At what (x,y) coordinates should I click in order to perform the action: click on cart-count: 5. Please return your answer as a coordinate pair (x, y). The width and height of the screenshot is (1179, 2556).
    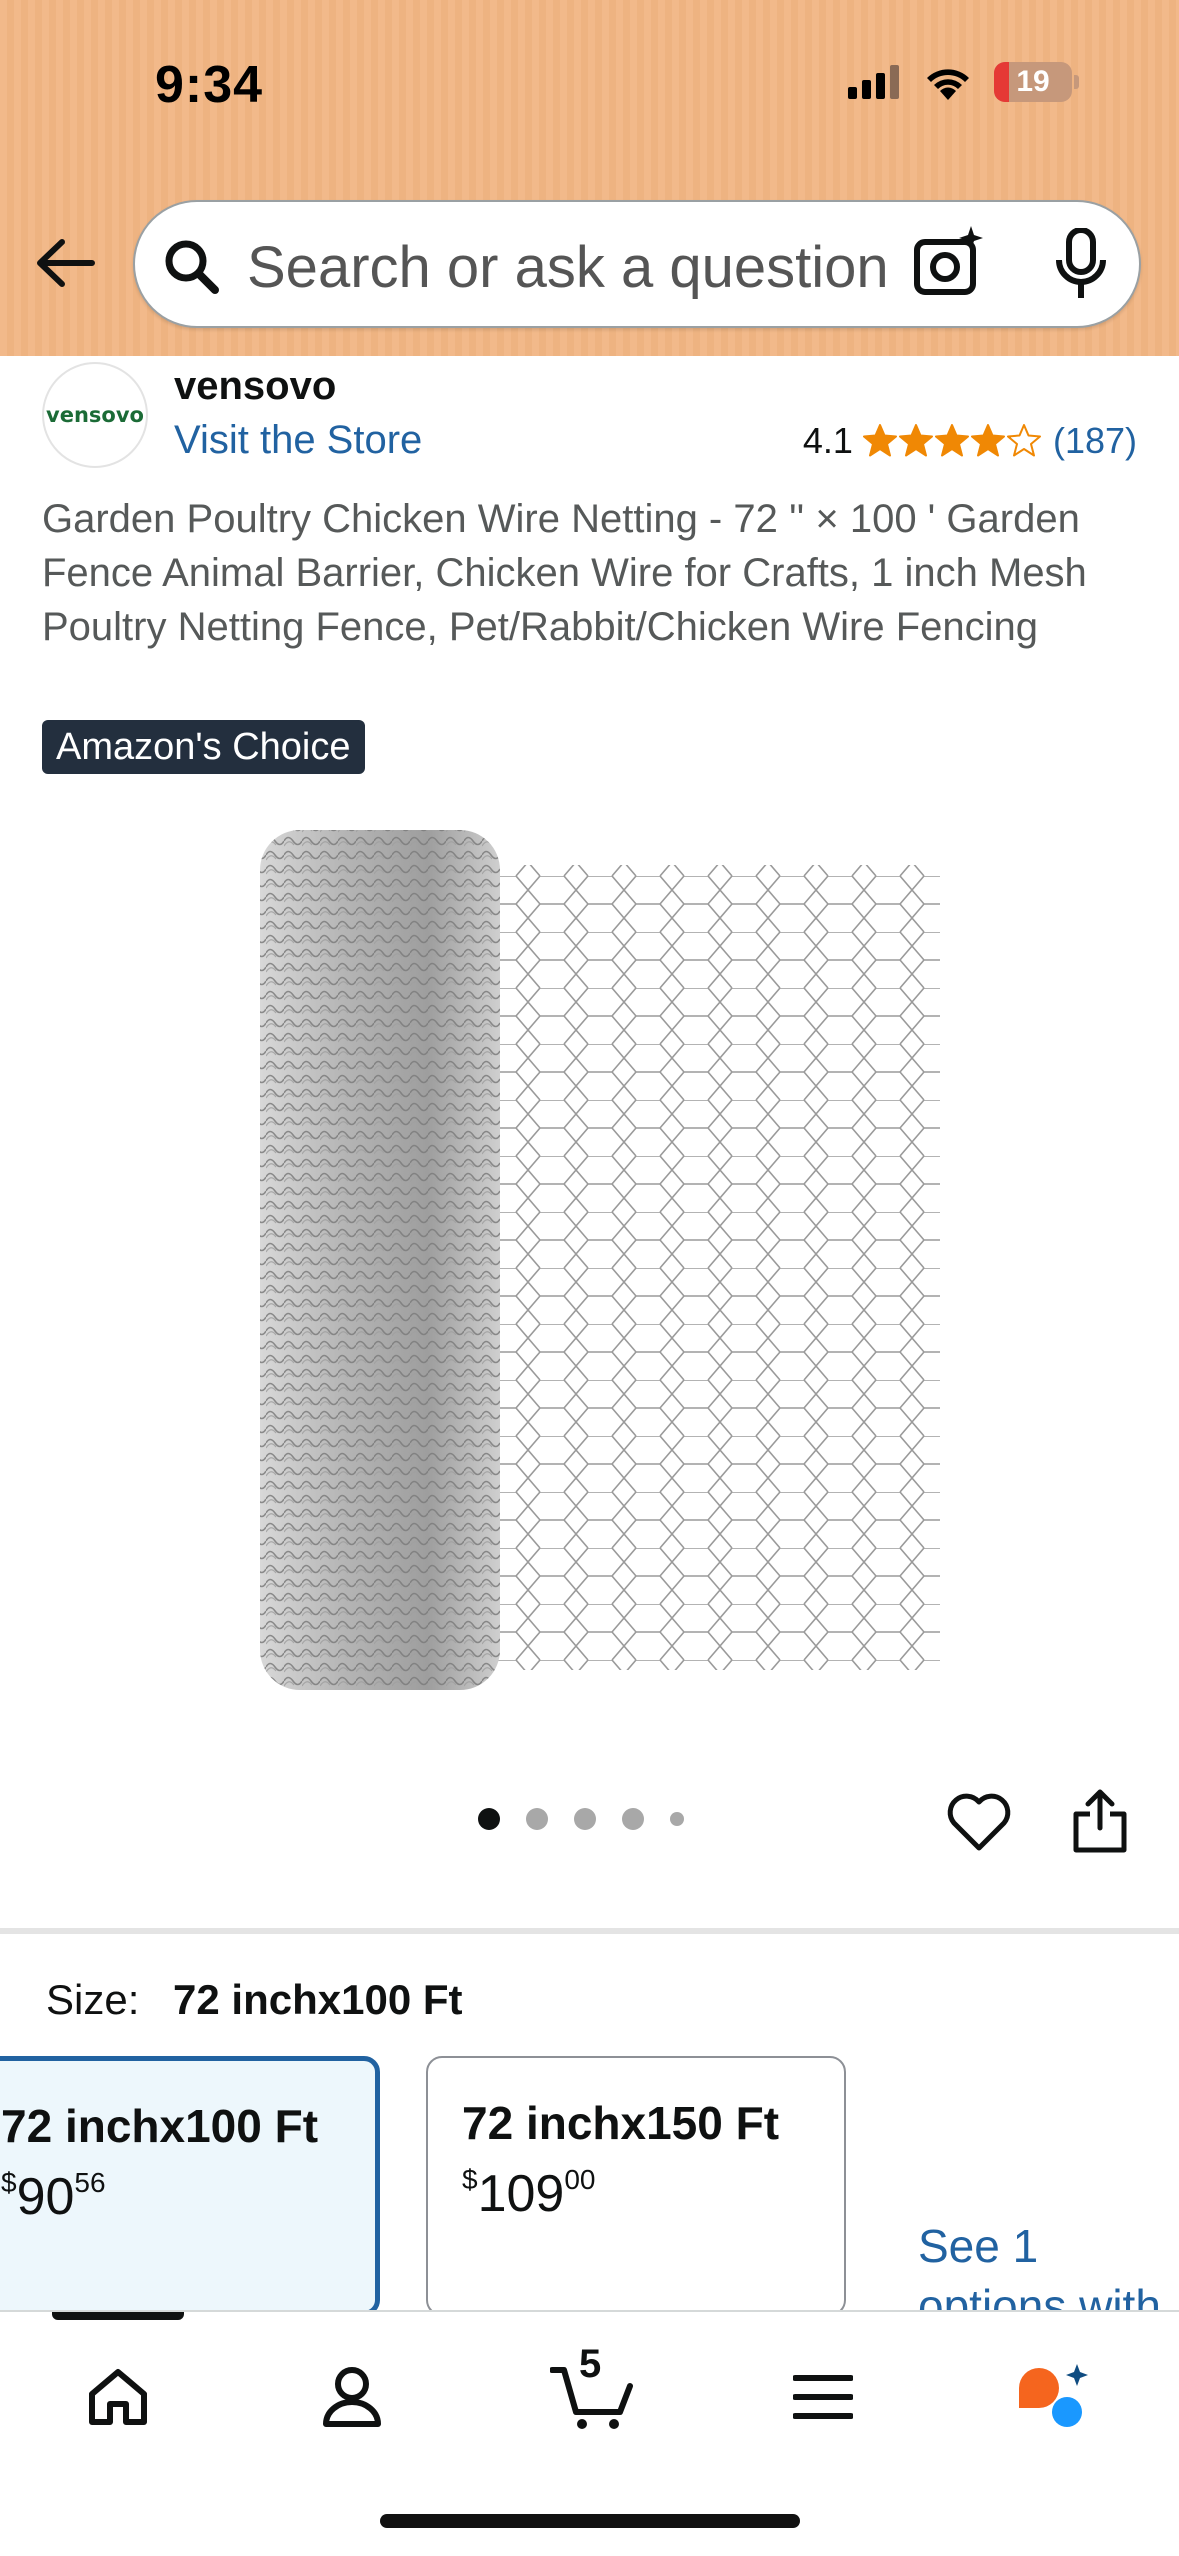
    Looking at the image, I should click on (590, 2364).